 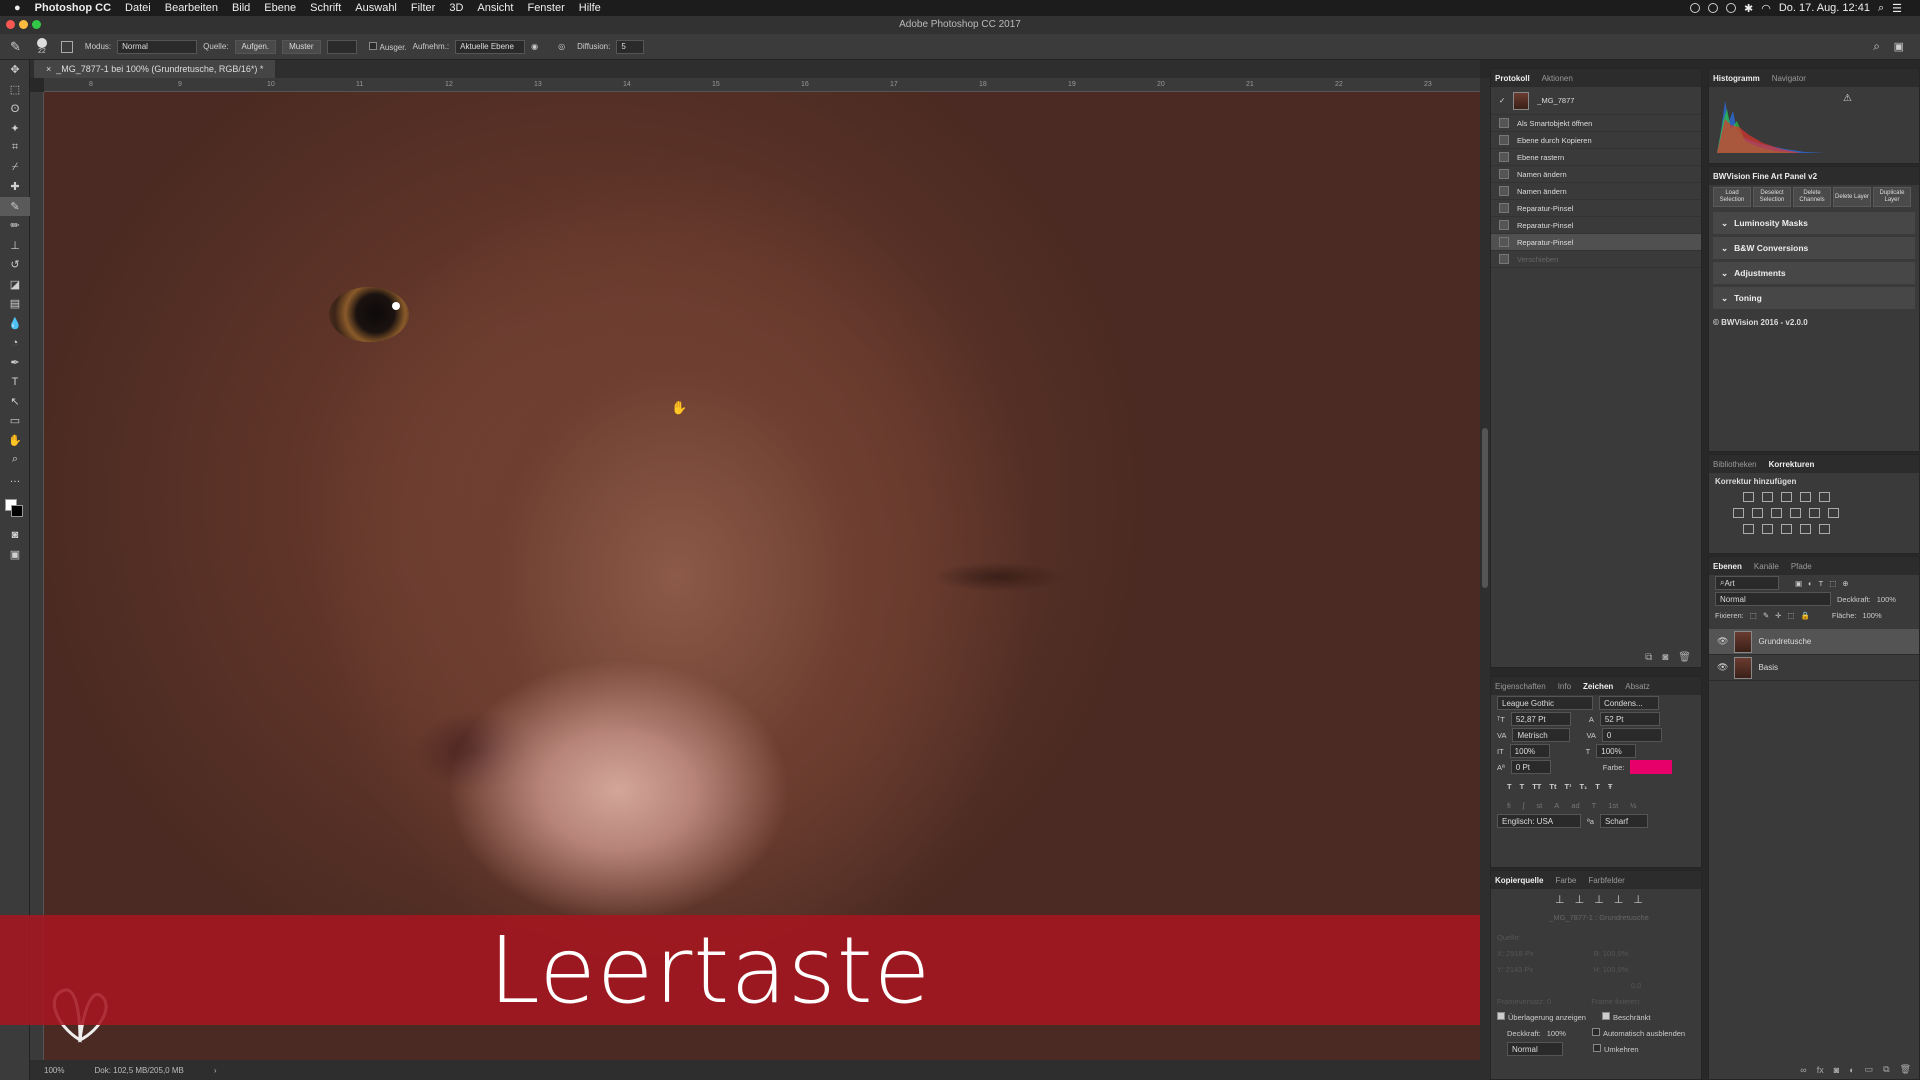 What do you see at coordinates (1886, 599) in the screenshot?
I see `opacity-input: 100%` at bounding box center [1886, 599].